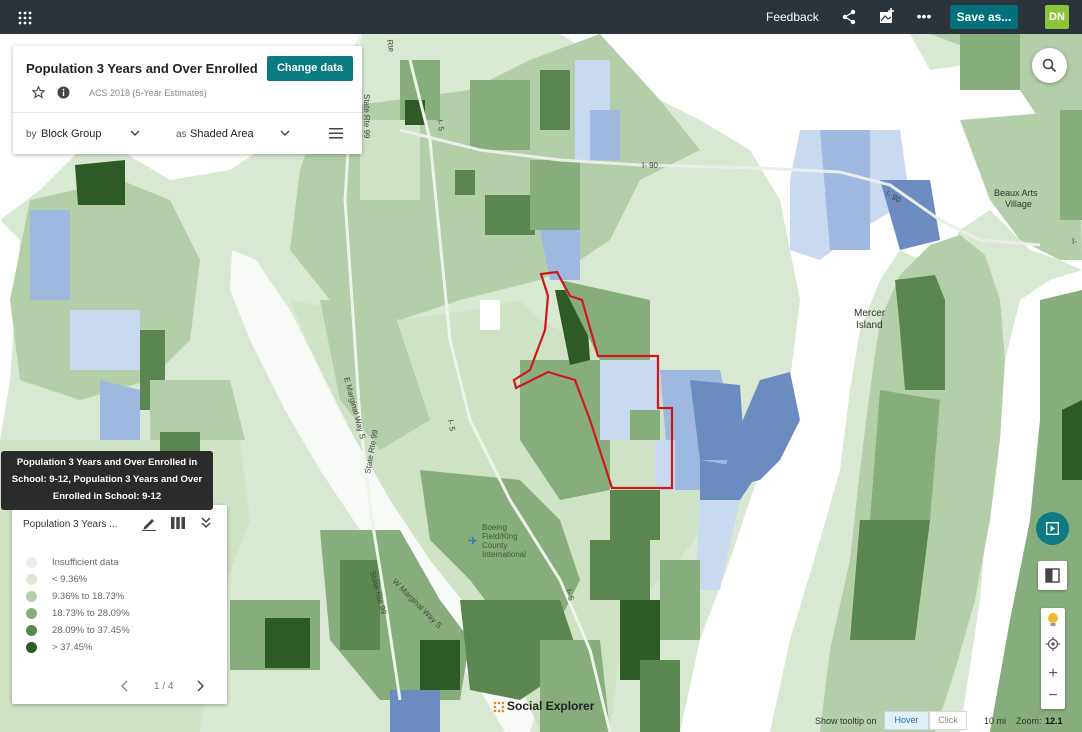 This screenshot has height=732, width=1082. I want to click on share-icon, so click(849, 17).